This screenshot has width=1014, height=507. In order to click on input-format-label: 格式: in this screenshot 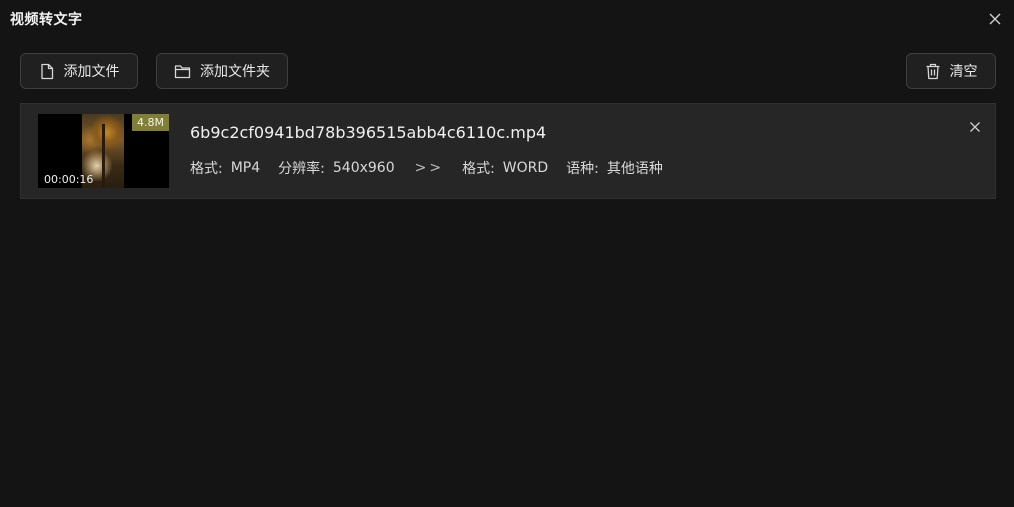, I will do `click(206, 169)`.